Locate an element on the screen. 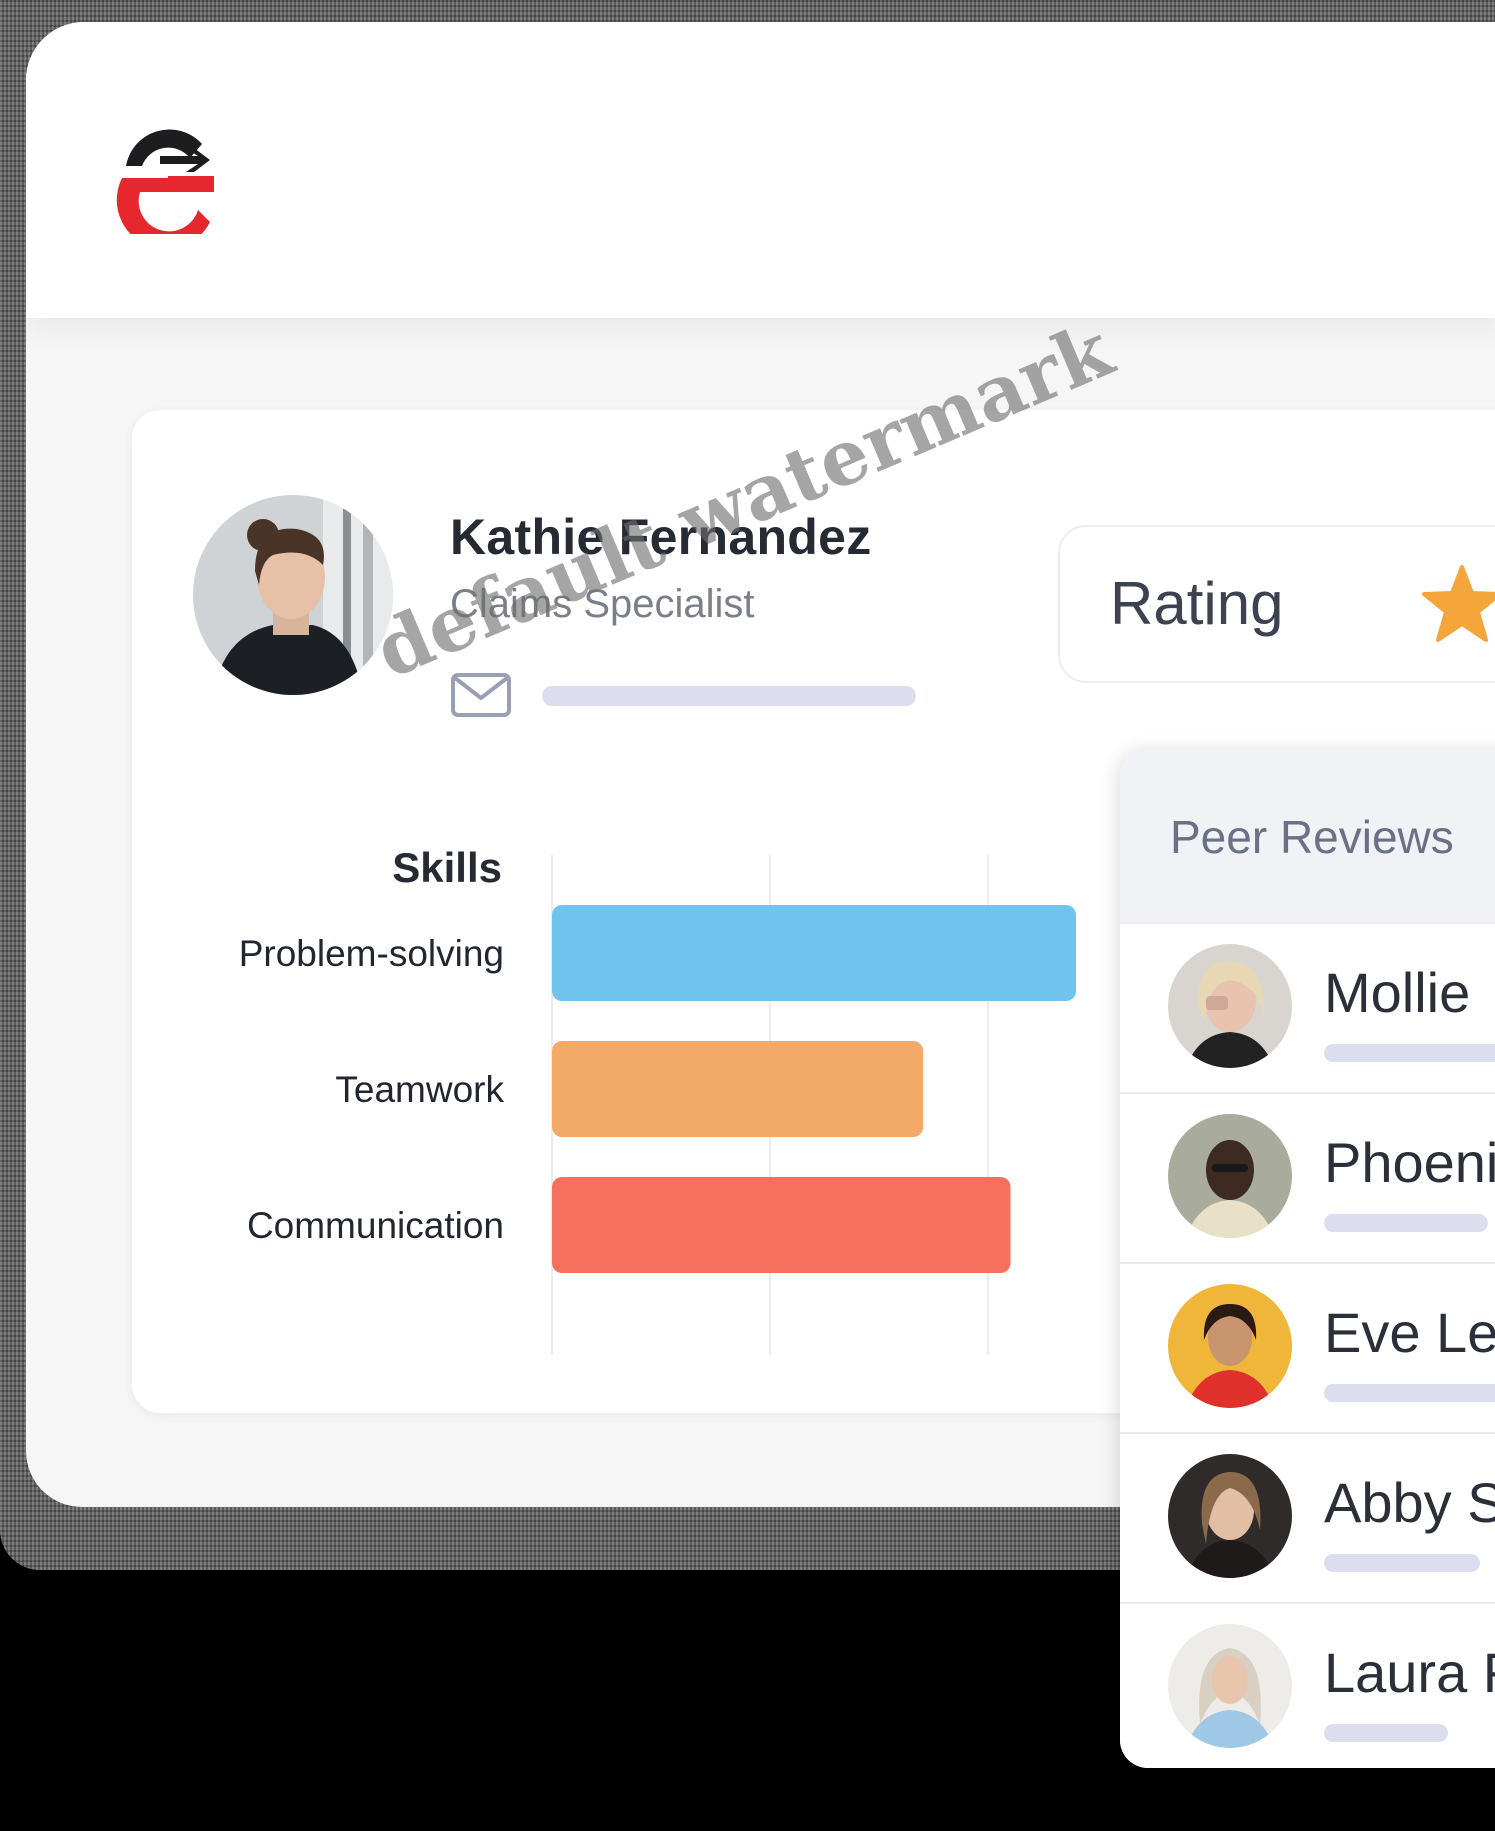  profile-avatar is located at coordinates (293, 595).